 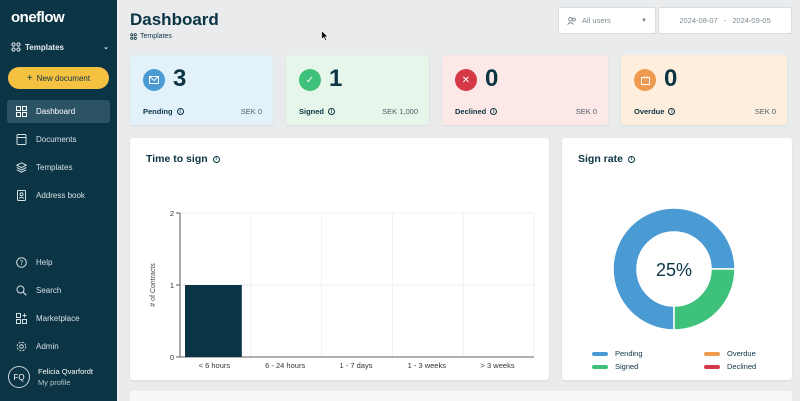 What do you see at coordinates (172, 213) in the screenshot?
I see `y-tick-label: 2` at bounding box center [172, 213].